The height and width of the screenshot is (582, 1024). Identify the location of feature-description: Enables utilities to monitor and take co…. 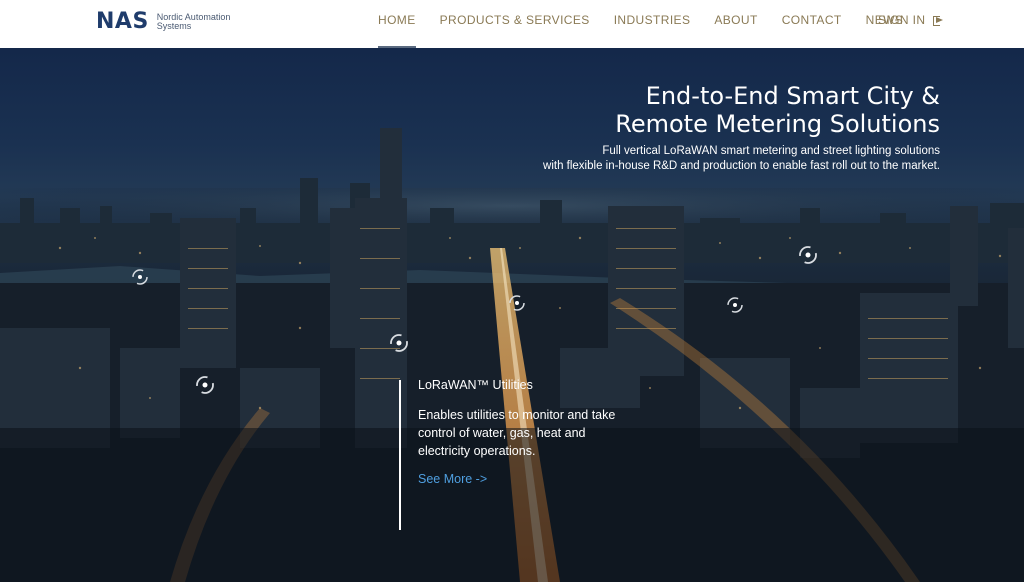
(517, 433).